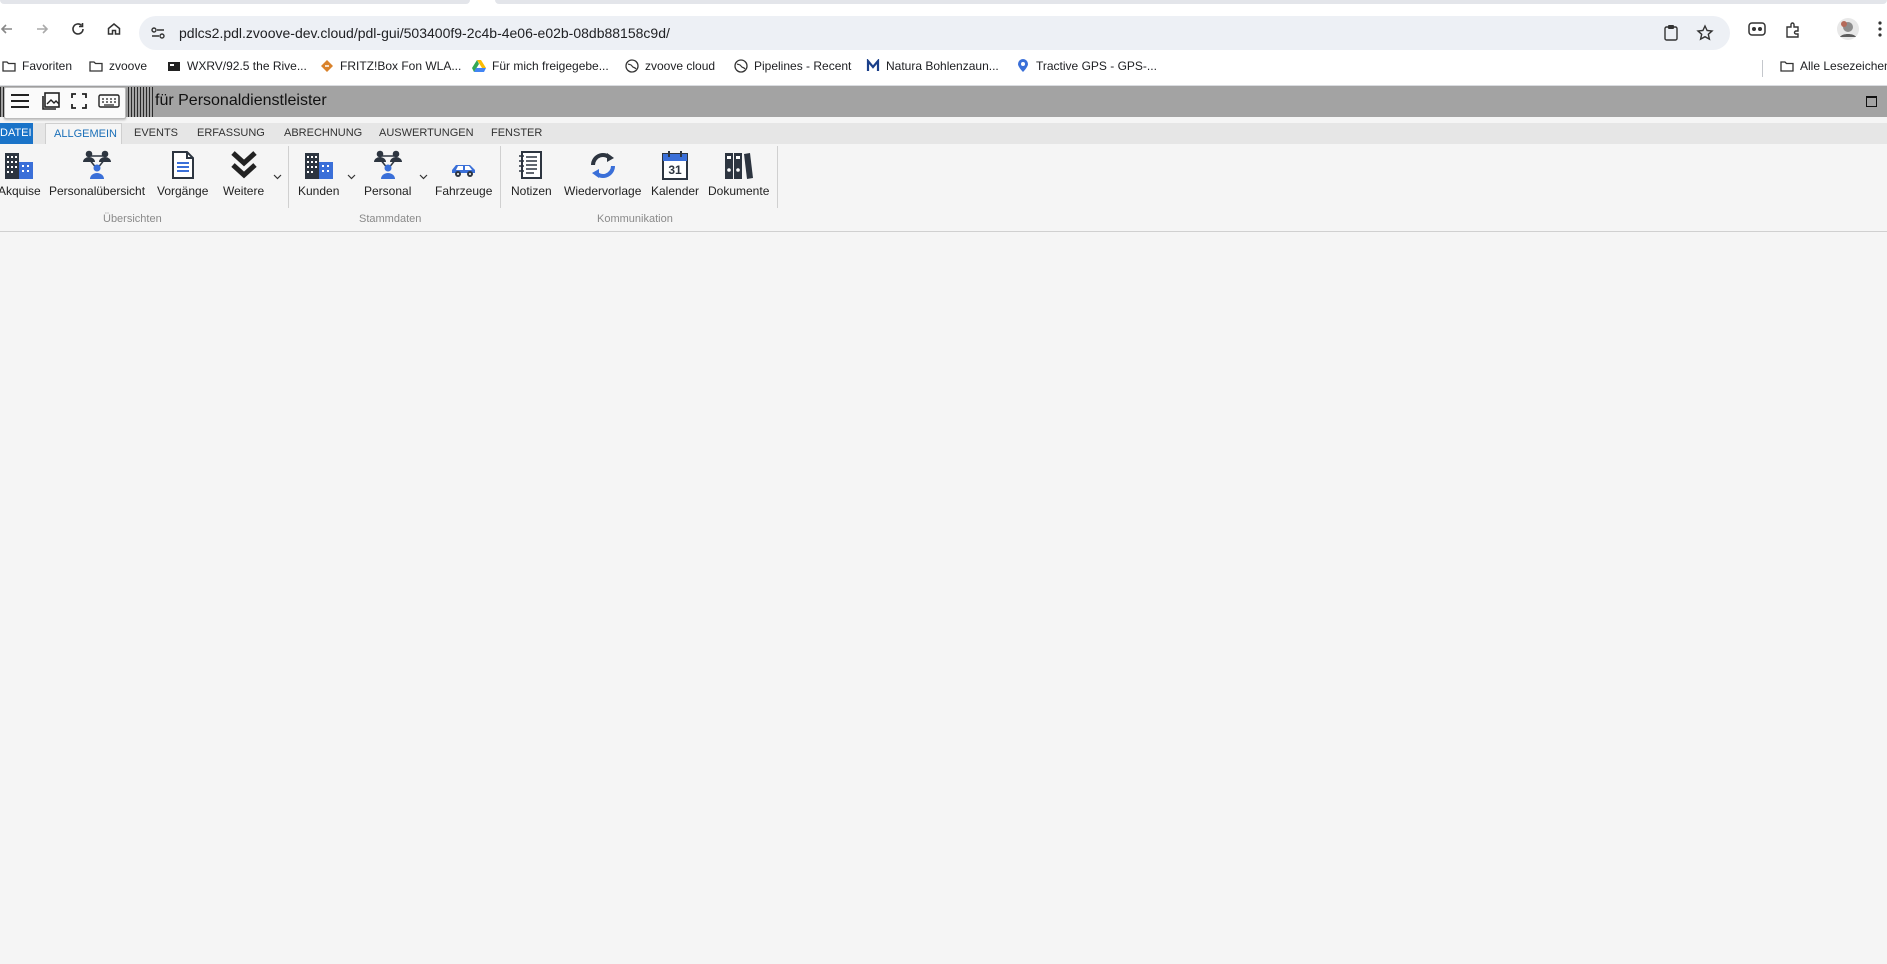 The height and width of the screenshot is (964, 1887). I want to click on personaluebersicht-label: Personalübersicht, so click(97, 191).